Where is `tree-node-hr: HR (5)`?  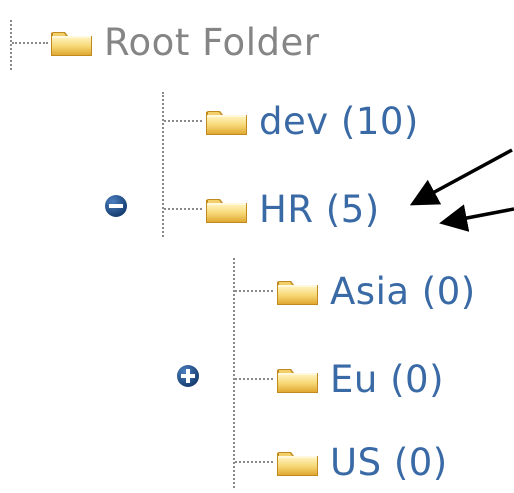 tree-node-hr: HR (5) is located at coordinates (292, 209).